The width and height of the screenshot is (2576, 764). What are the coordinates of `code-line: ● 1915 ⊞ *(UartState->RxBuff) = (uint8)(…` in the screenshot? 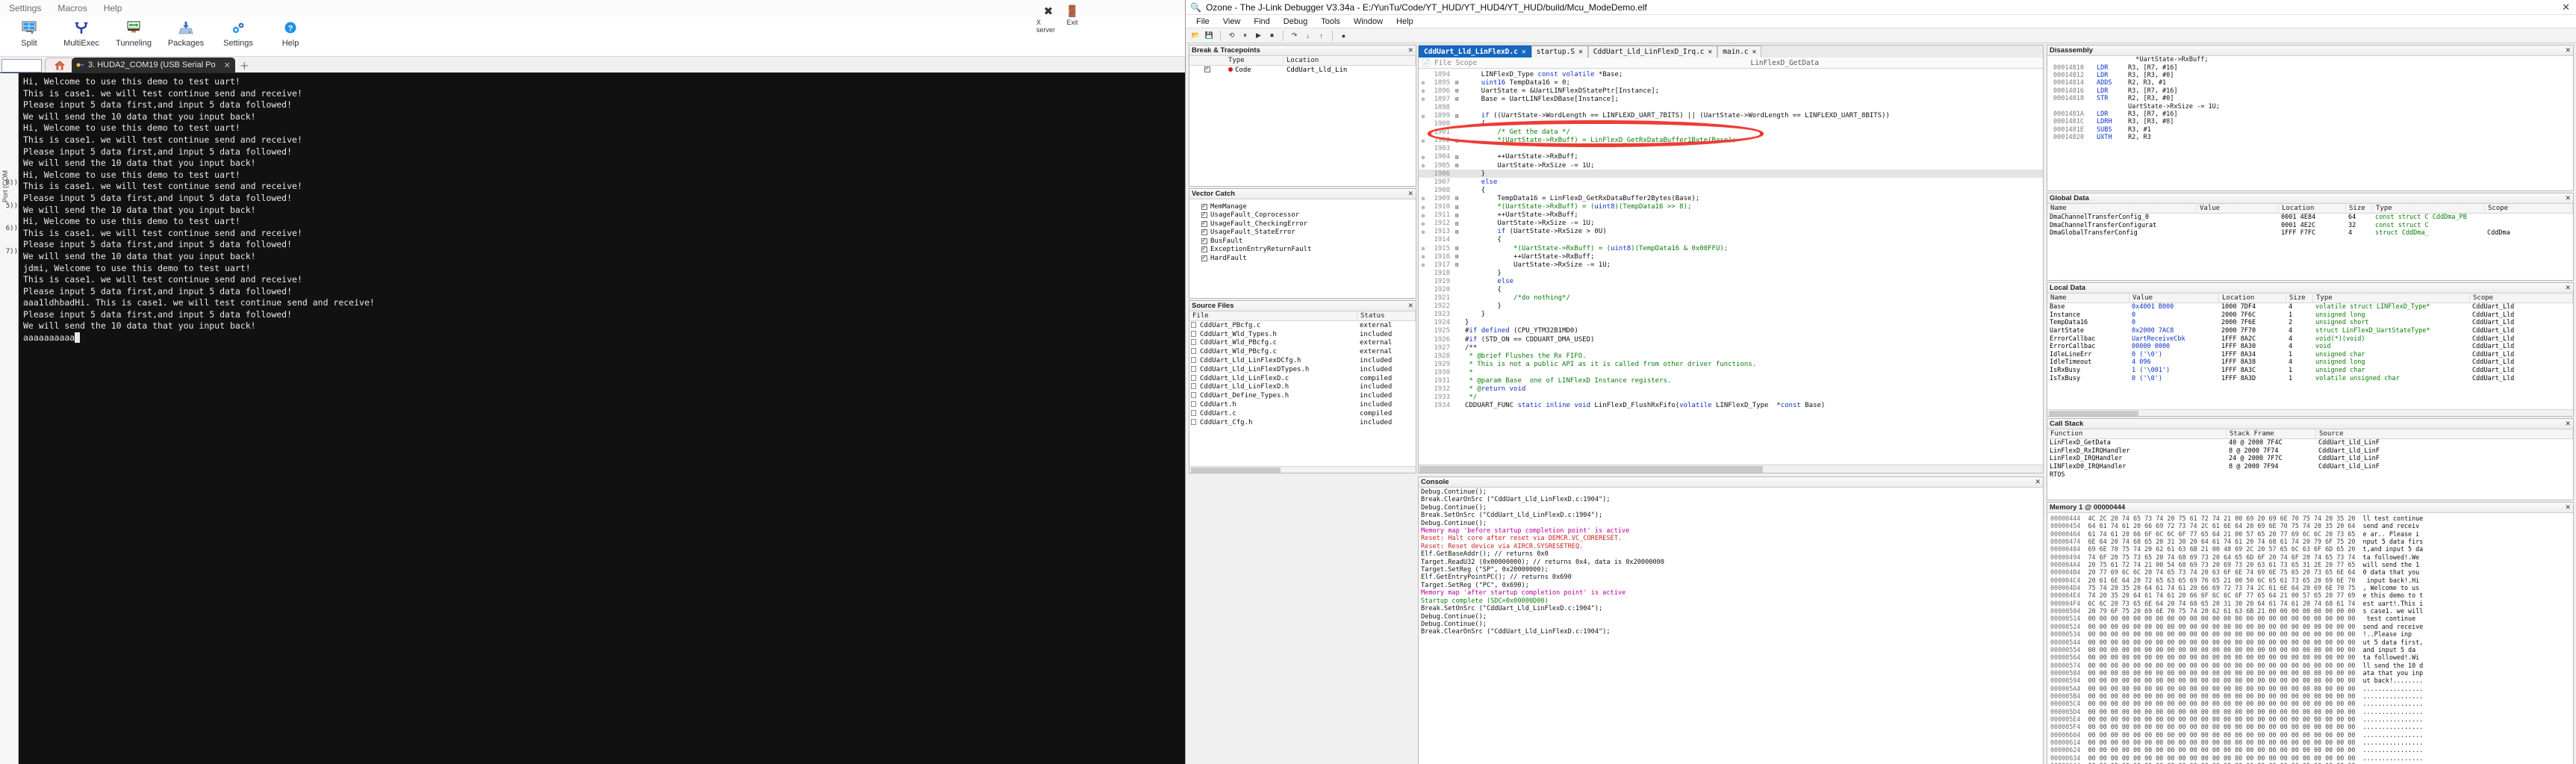 It's located at (1731, 248).